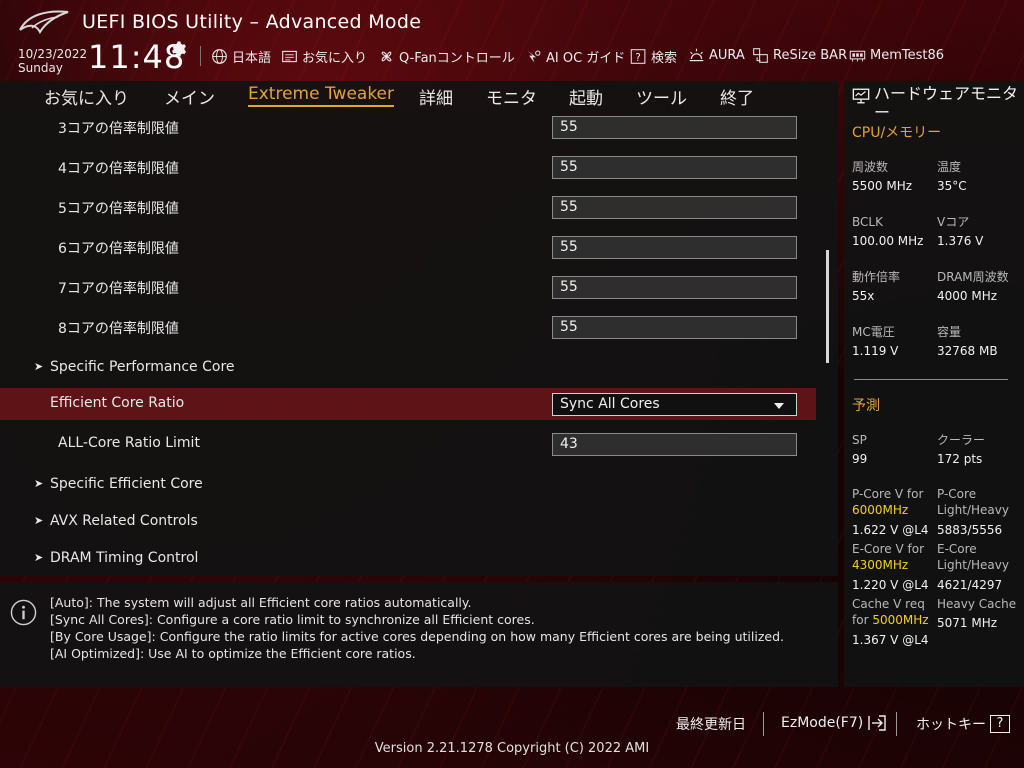 Image resolution: width=1024 pixels, height=768 pixels. Describe the element at coordinates (810, 55) in the screenshot. I see `resize-bar-label: ReSize BAR` at that location.